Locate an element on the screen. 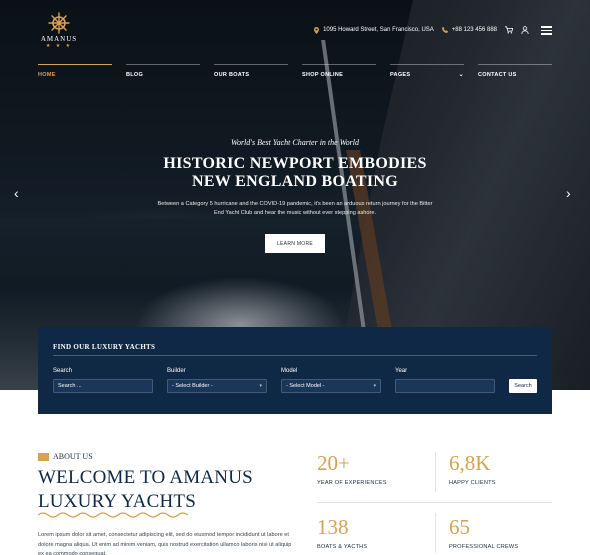 This screenshot has width=590, height=555. slider-prev-icon: ‹ is located at coordinates (16, 193).